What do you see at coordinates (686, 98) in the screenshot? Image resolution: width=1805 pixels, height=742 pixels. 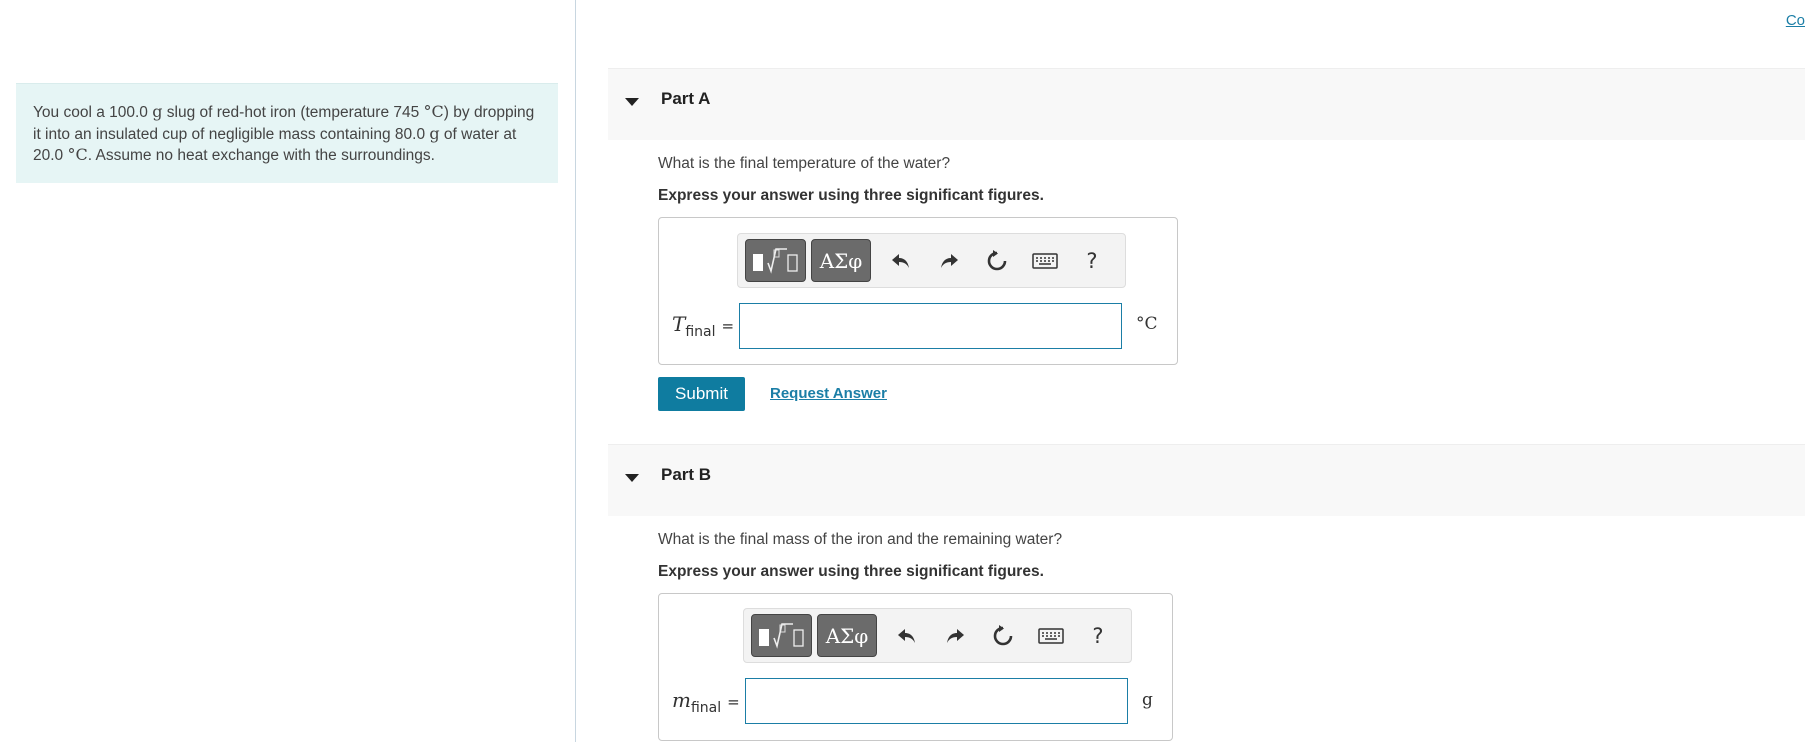 I see `part-a-title: Part A` at bounding box center [686, 98].